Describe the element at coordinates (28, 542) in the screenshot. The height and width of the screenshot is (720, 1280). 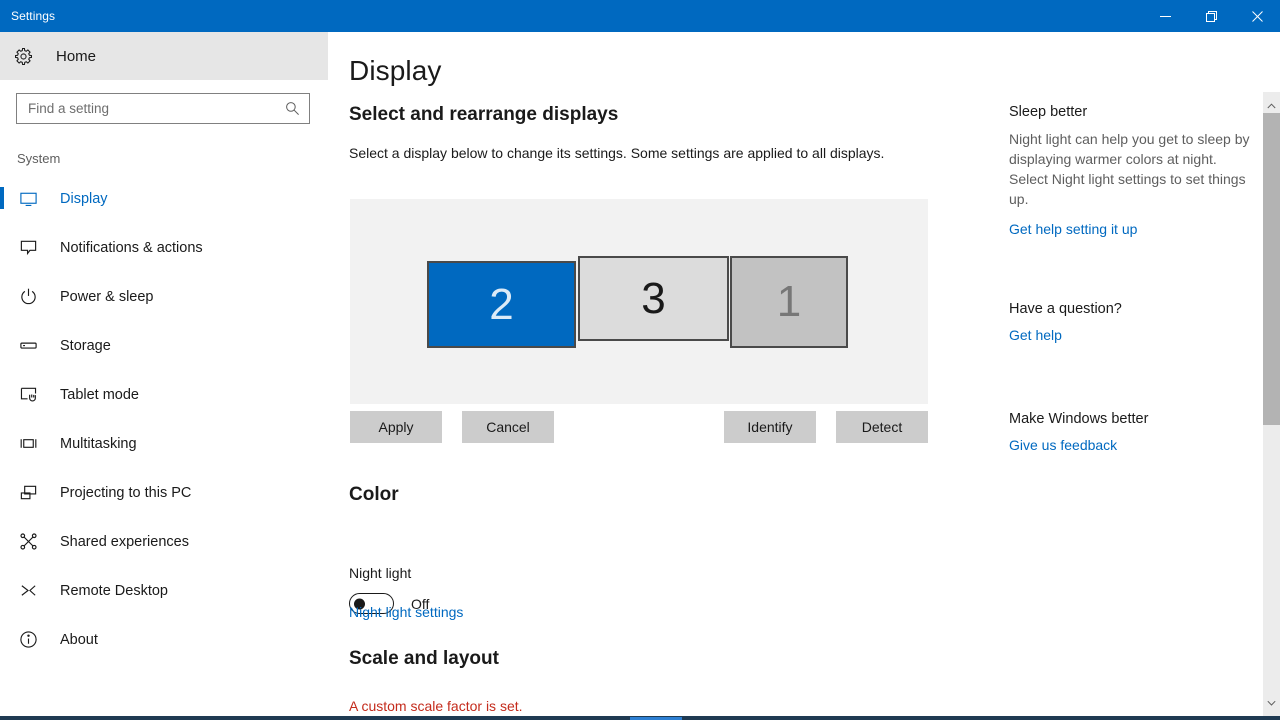
I see `share-nodes-icon` at that location.